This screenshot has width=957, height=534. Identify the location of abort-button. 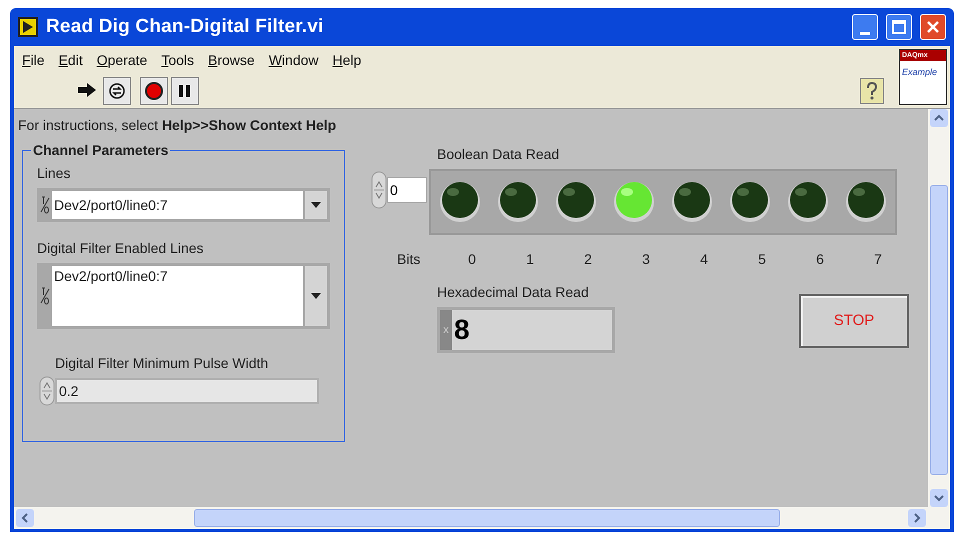
(154, 91).